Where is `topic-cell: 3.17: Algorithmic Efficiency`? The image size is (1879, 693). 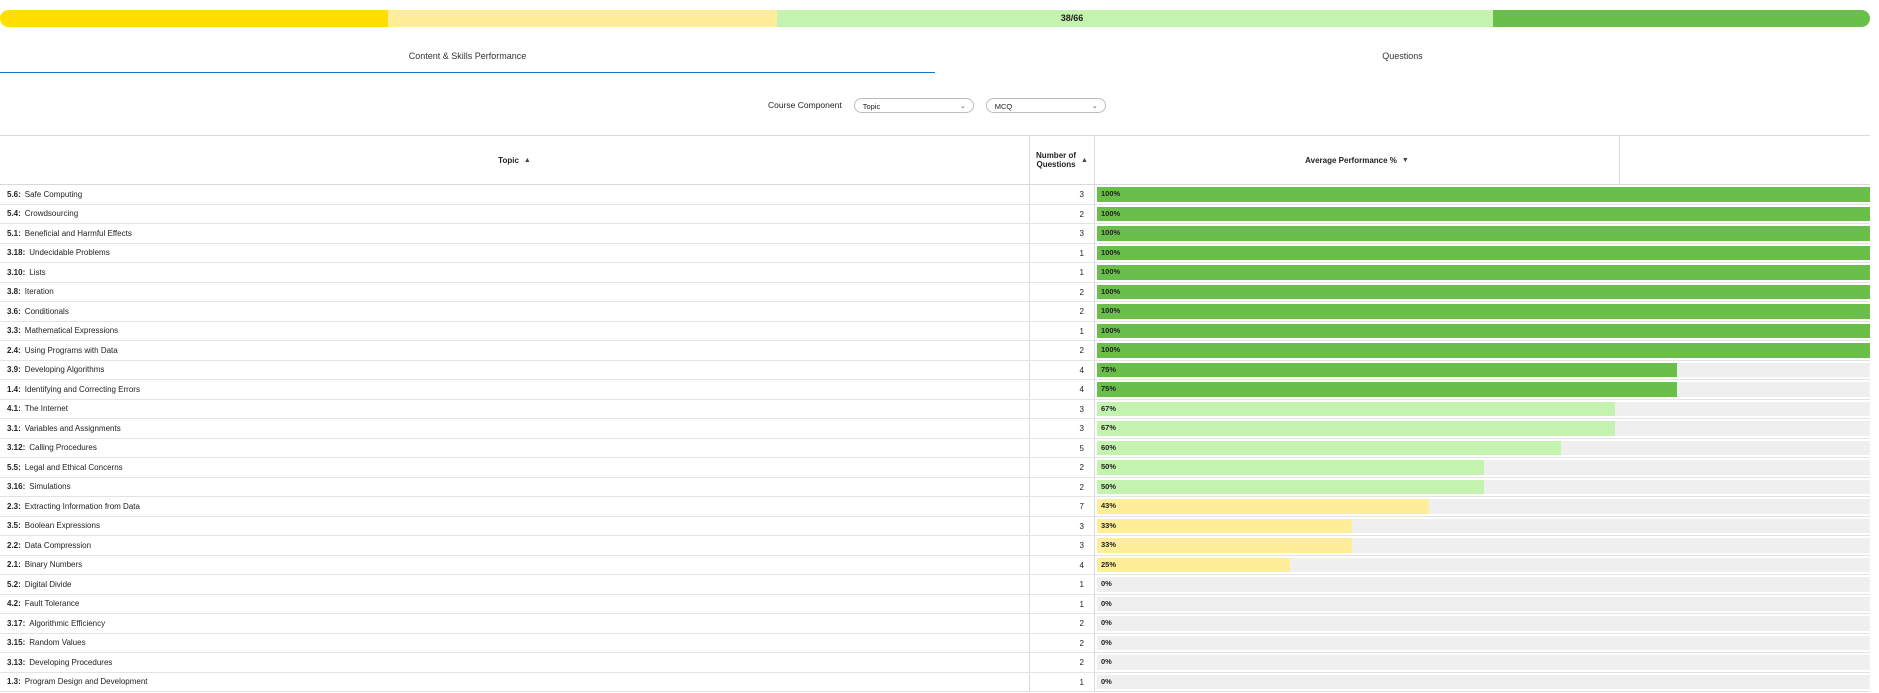 topic-cell: 3.17: Algorithmic Efficiency is located at coordinates (515, 623).